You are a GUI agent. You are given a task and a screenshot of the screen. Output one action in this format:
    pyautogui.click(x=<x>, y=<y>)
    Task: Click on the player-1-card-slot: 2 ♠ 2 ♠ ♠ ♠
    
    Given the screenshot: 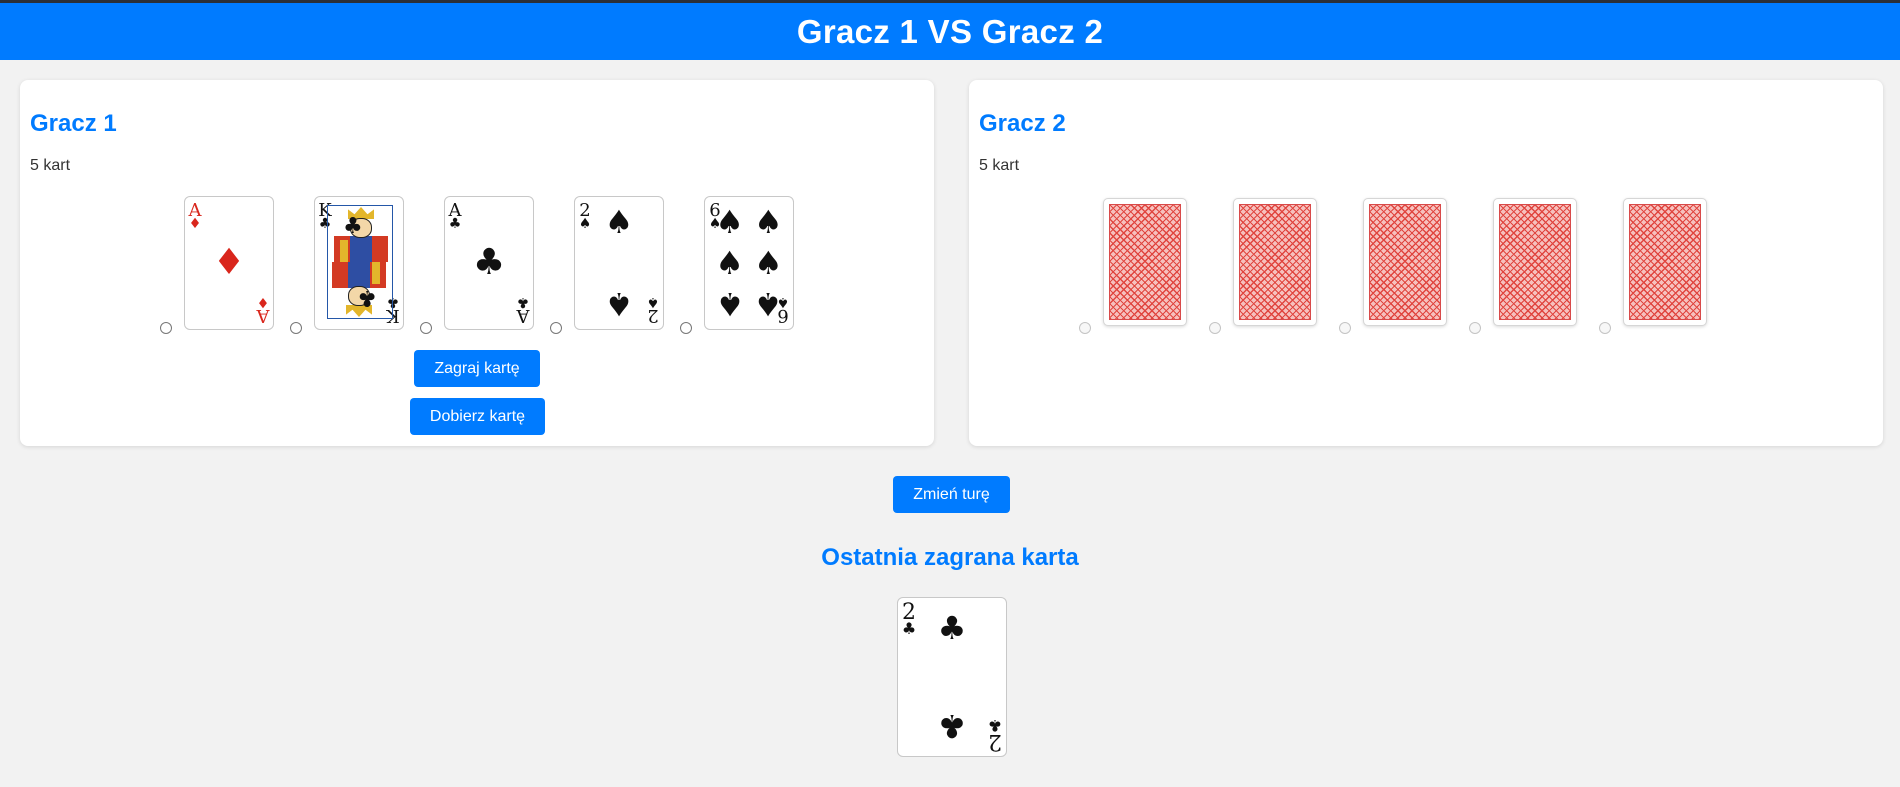 What is the action you would take?
    pyautogui.click(x=615, y=266)
    